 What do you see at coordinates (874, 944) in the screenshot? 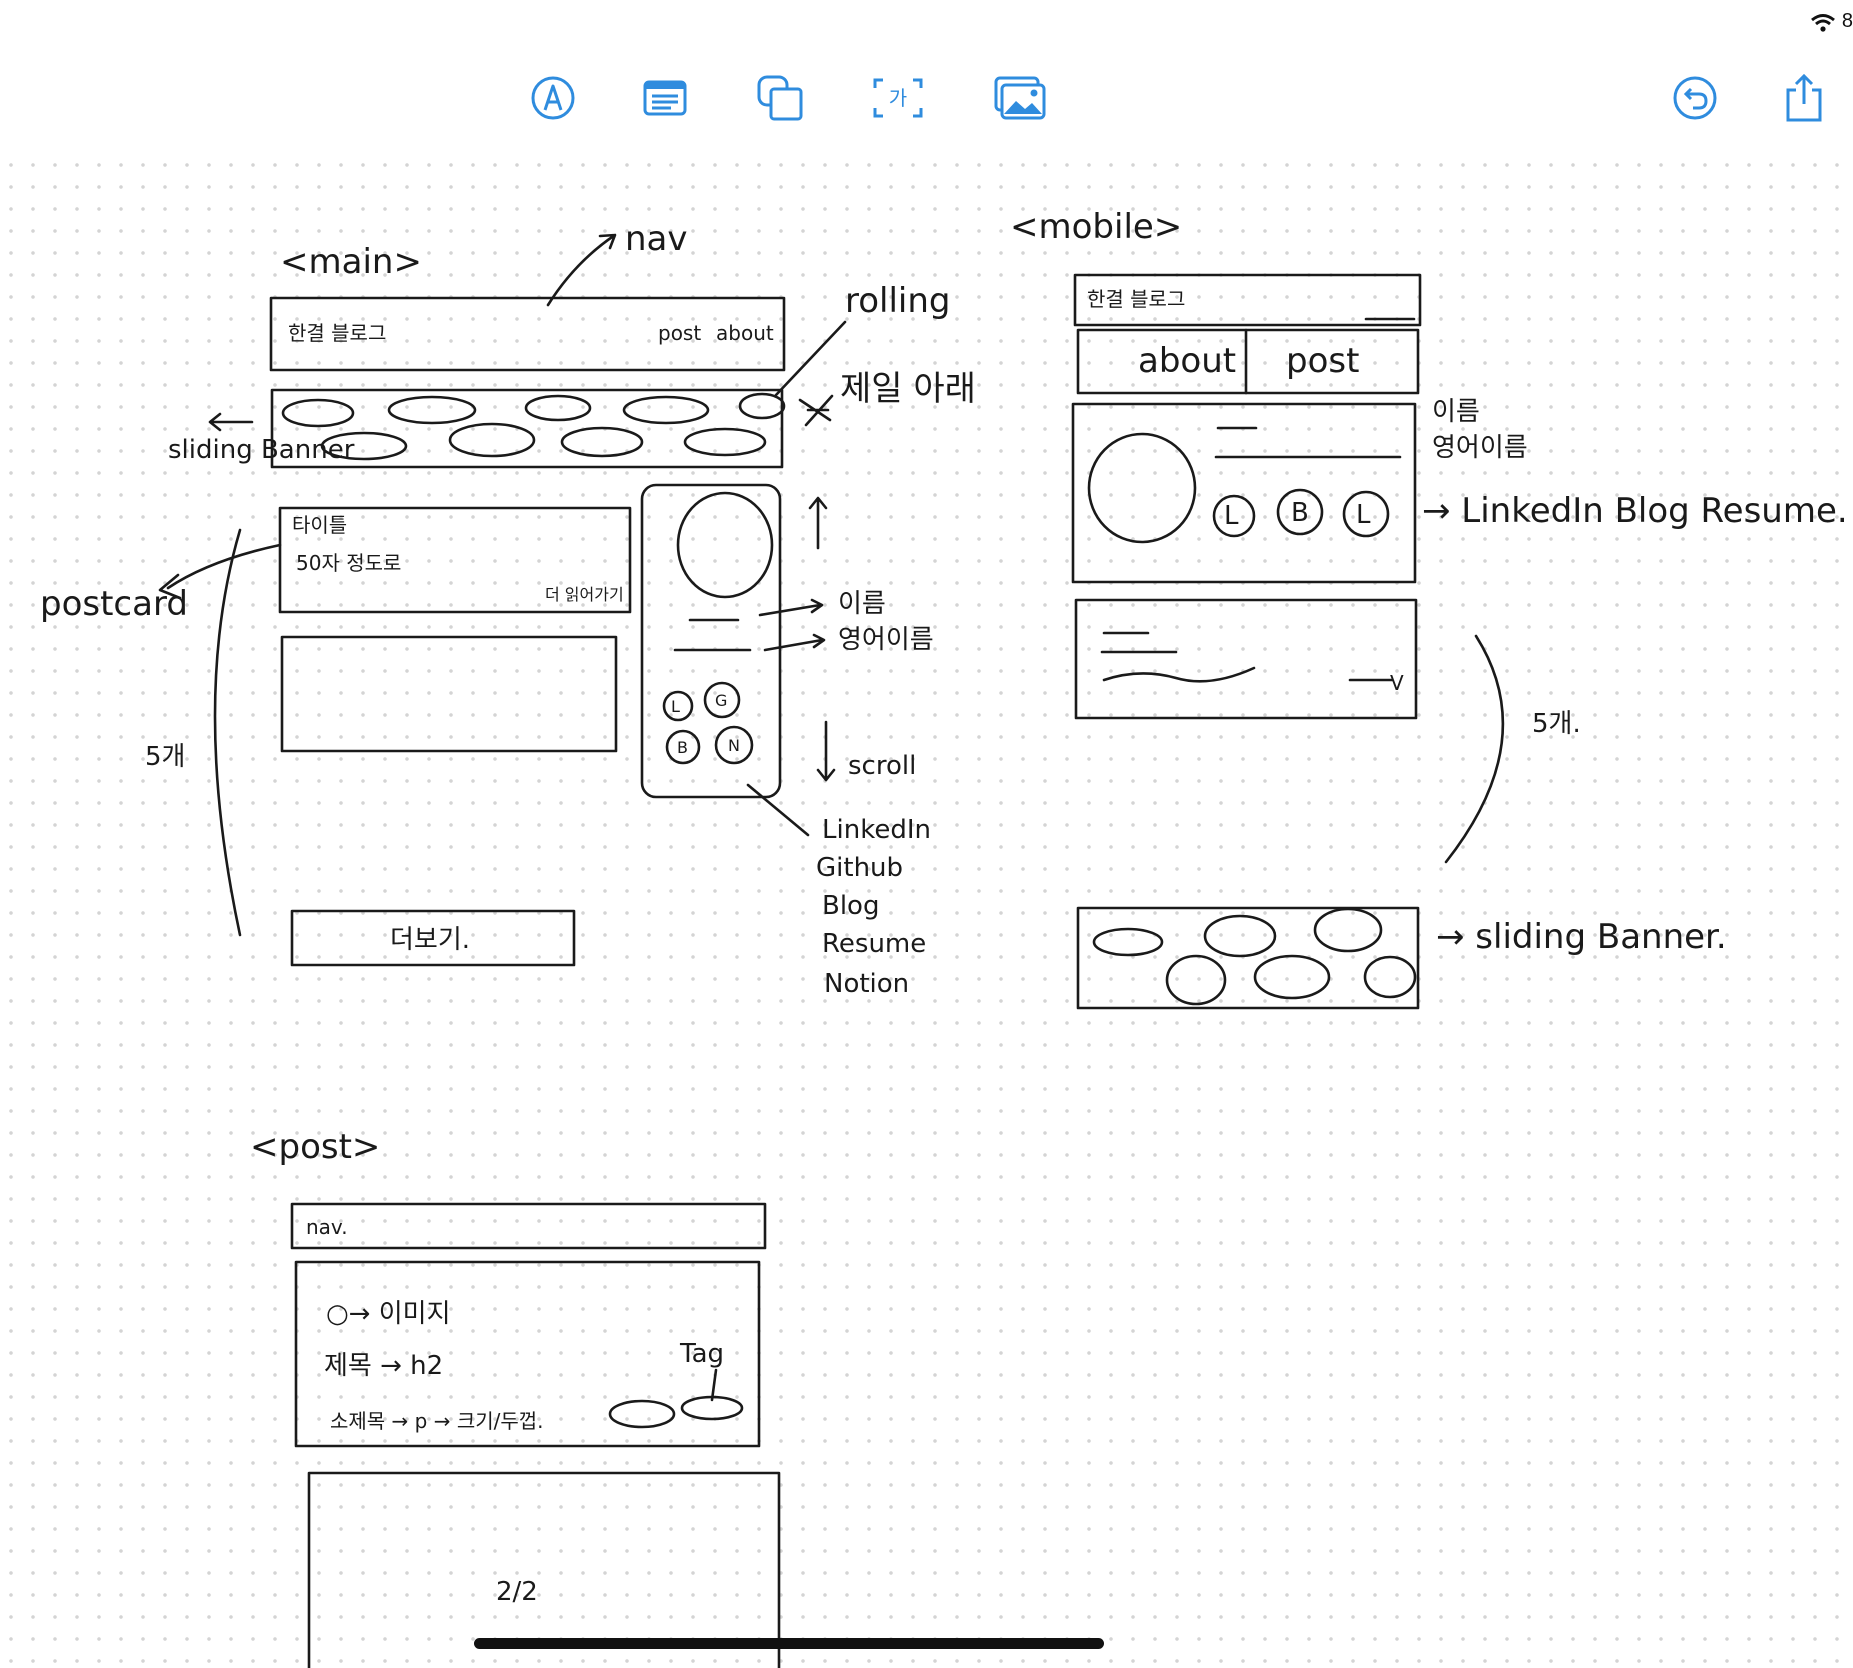
I see `link-resume: Resume` at bounding box center [874, 944].